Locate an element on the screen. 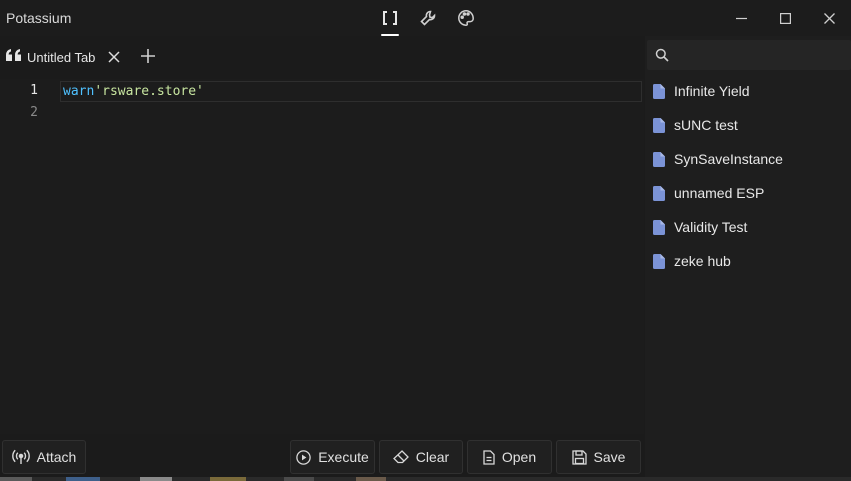 This screenshot has width=851, height=481. script-item: unnamed ESP is located at coordinates (708, 193).